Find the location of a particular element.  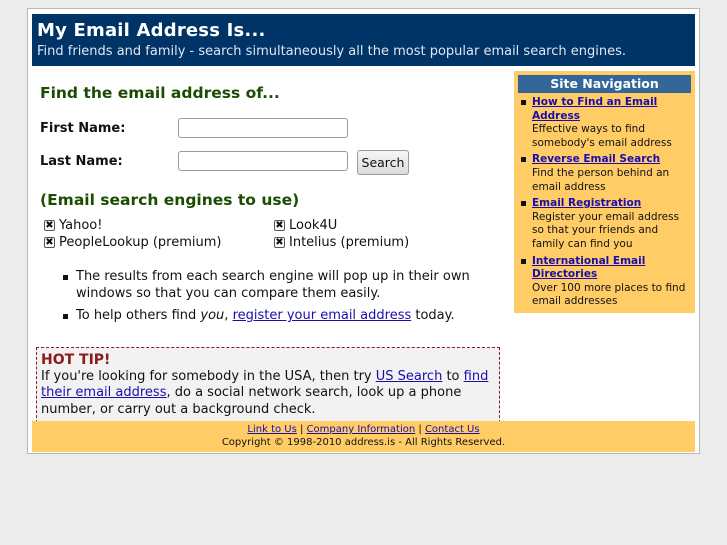

engine-option-intelius: ✖ Intelius (premium) is located at coordinates (341, 242).